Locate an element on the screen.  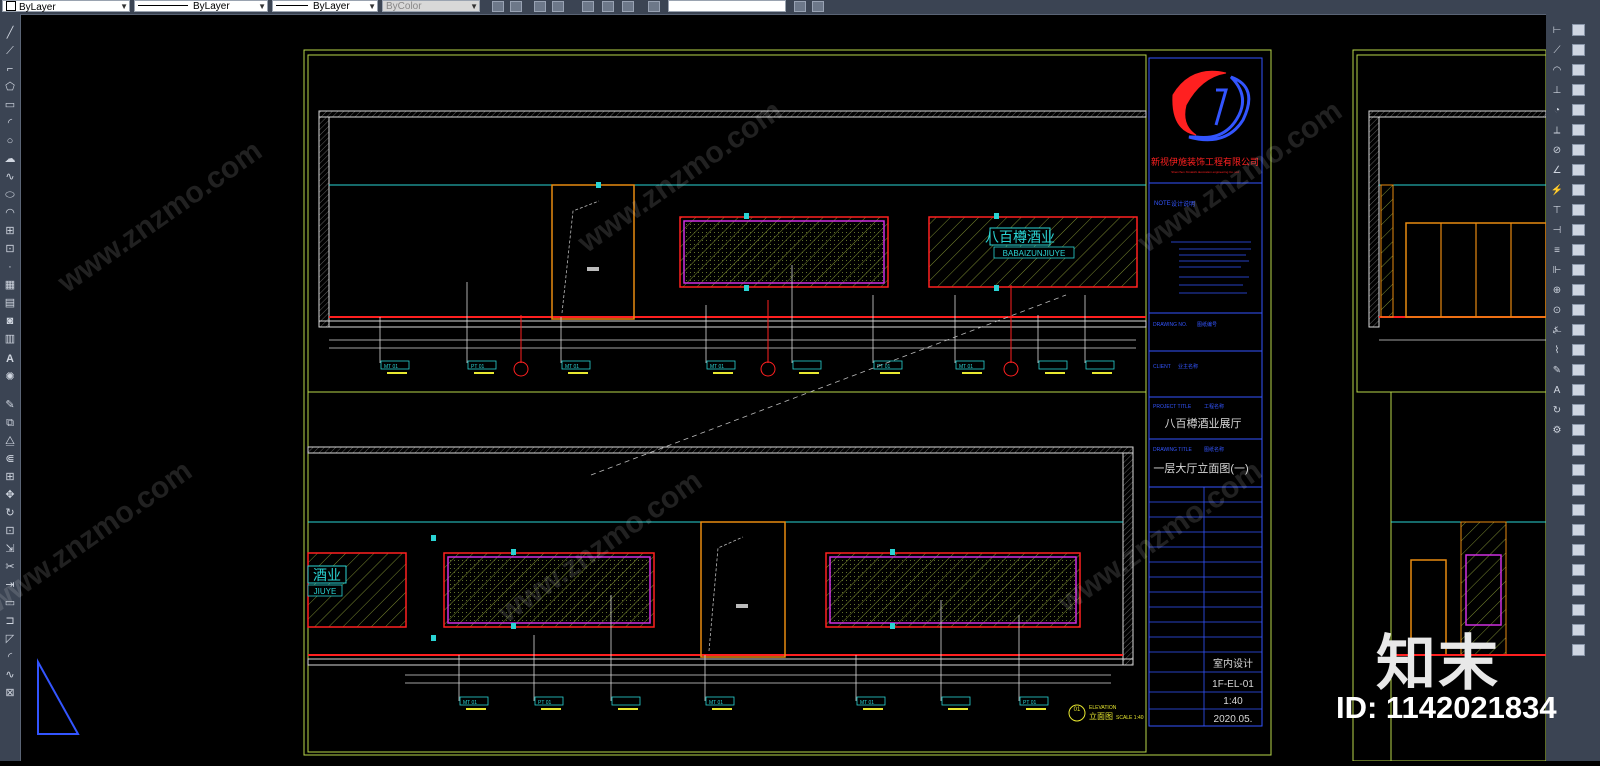
rotate-icon: ↻ is located at coordinates (10, 513).